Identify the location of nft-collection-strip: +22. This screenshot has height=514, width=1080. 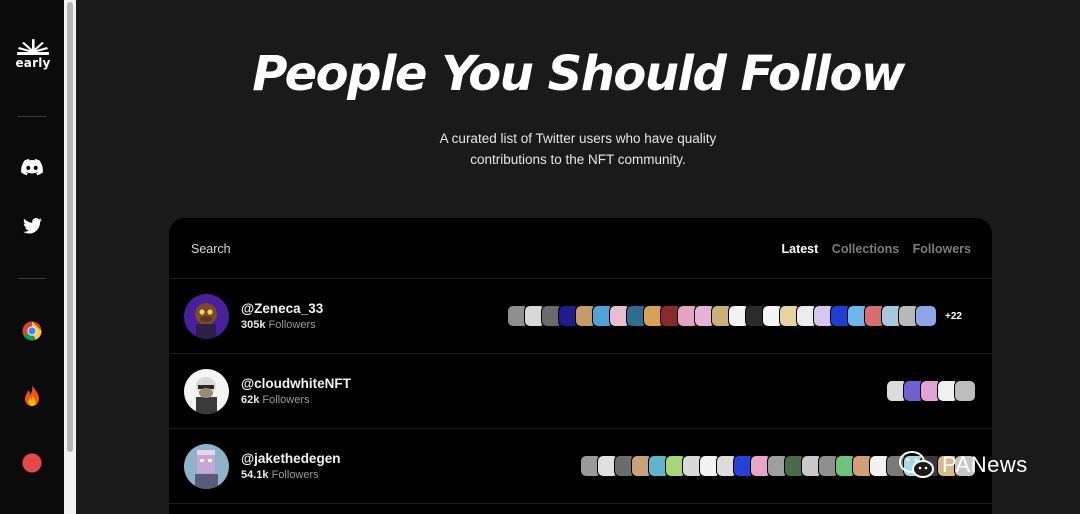
(741, 316).